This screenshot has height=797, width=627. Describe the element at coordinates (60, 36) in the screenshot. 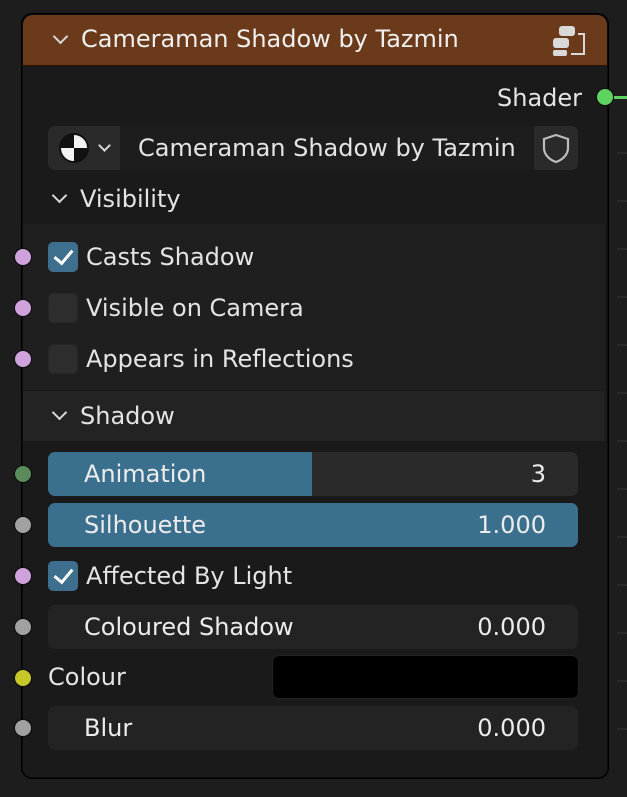

I see `collapse-chevron-icon` at that location.